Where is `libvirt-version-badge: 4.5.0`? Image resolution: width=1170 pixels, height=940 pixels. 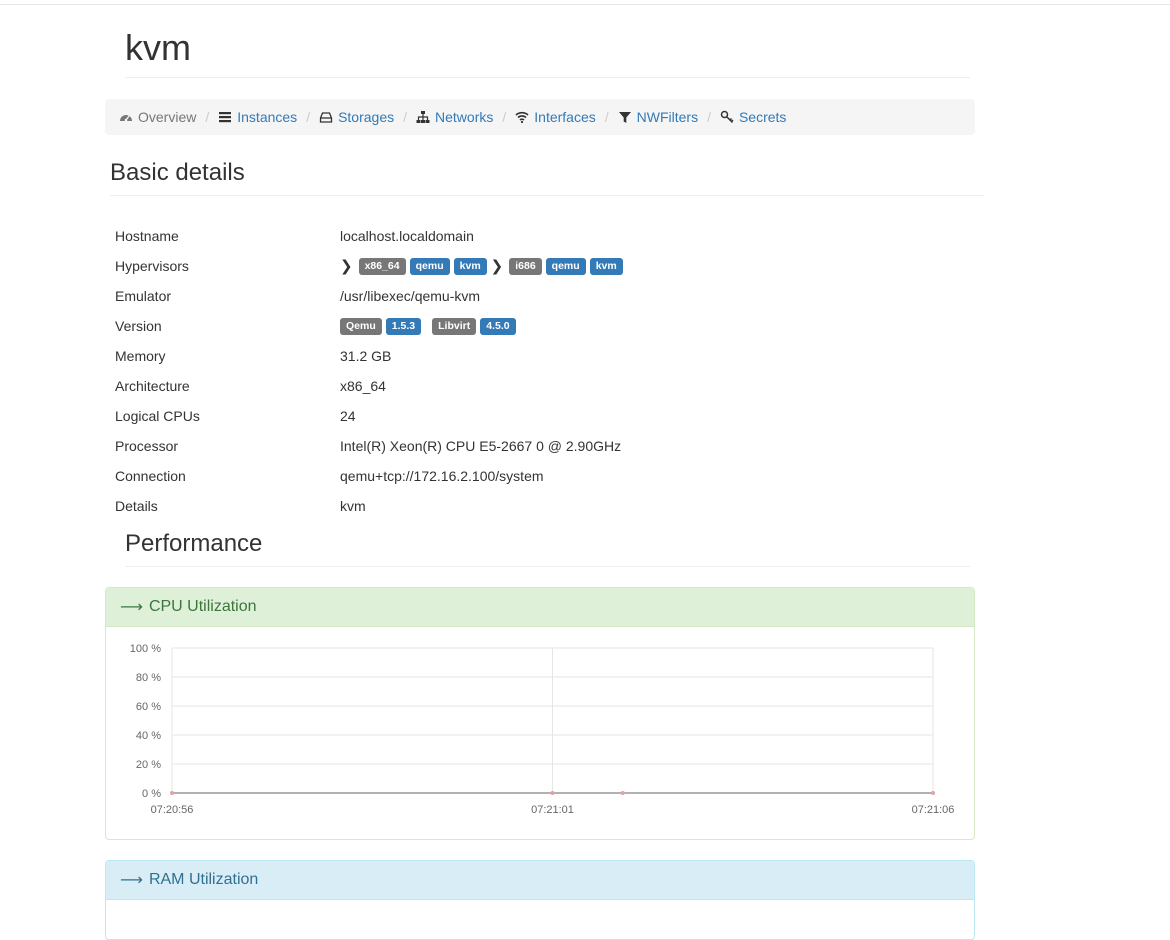 libvirt-version-badge: 4.5.0 is located at coordinates (498, 326).